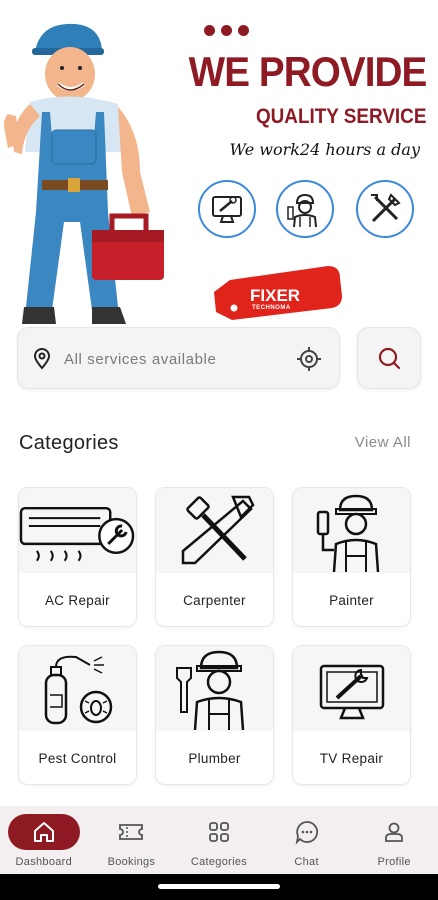 The image size is (438, 900). What do you see at coordinates (271, 308) in the screenshot?
I see `tag-subtitle: TECHNOMA` at bounding box center [271, 308].